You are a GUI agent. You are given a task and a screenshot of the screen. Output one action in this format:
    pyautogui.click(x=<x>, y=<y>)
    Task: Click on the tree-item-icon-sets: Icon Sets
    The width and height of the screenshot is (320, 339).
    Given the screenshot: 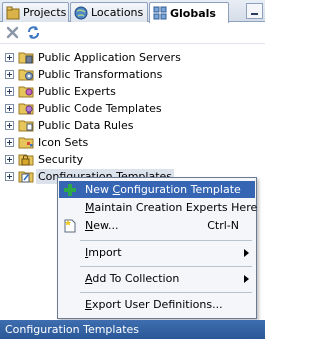 What is the action you would take?
    pyautogui.click(x=46, y=142)
    